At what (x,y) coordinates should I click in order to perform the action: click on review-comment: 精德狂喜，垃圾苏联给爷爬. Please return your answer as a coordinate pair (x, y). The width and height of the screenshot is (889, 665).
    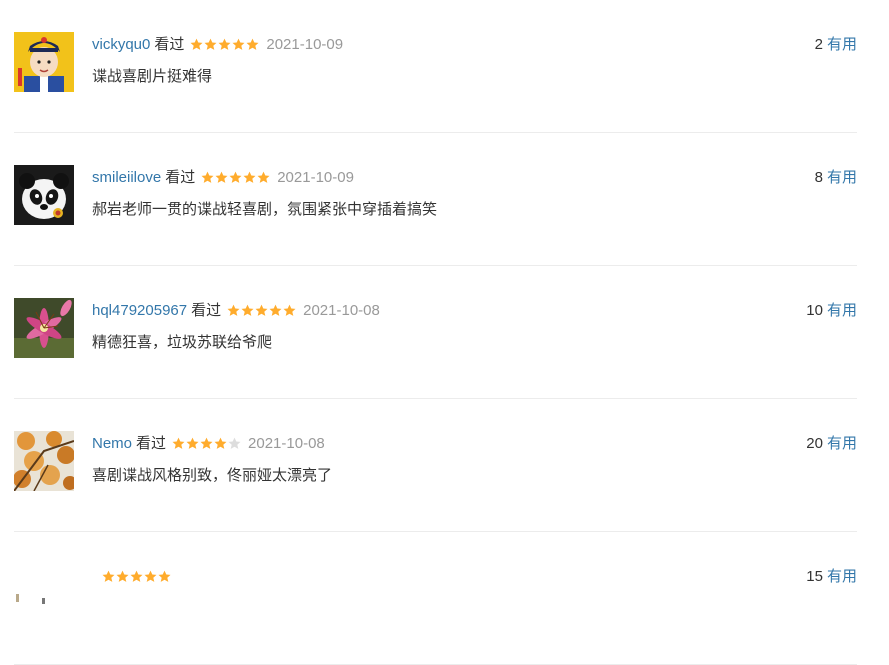
    Looking at the image, I should click on (182, 342).